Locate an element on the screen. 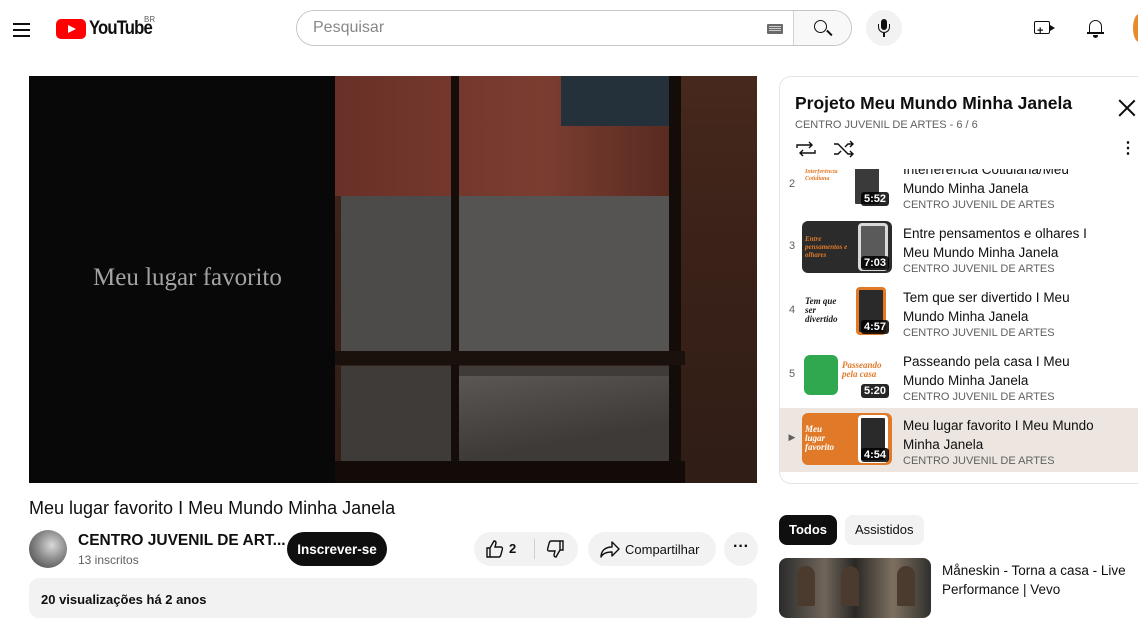  search-box is located at coordinates (574, 28).